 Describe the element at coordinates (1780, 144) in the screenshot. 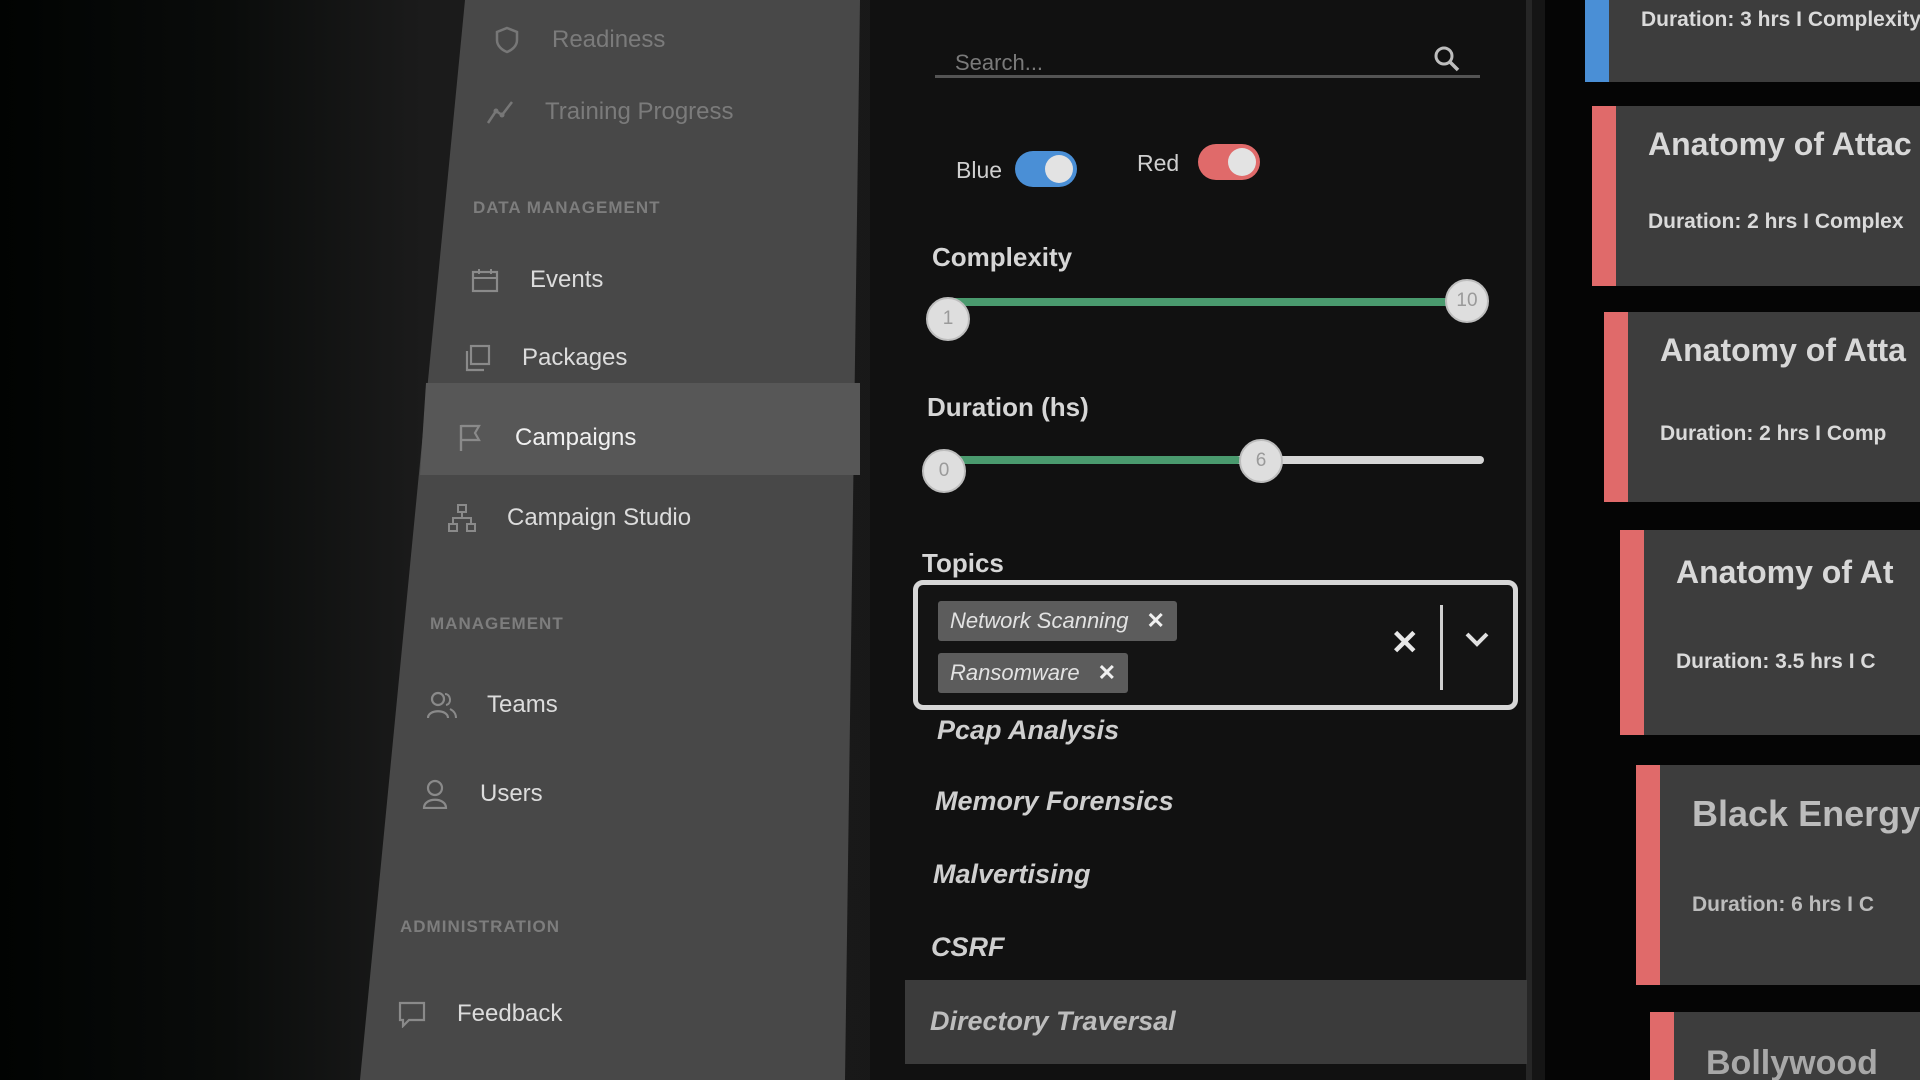

I see `card-title: Anatomy of Attac` at that location.